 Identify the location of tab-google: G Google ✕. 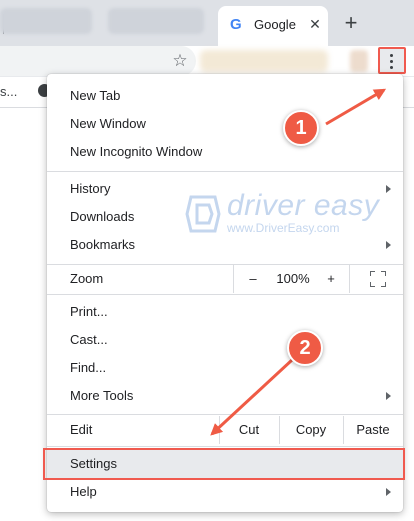
(273, 26).